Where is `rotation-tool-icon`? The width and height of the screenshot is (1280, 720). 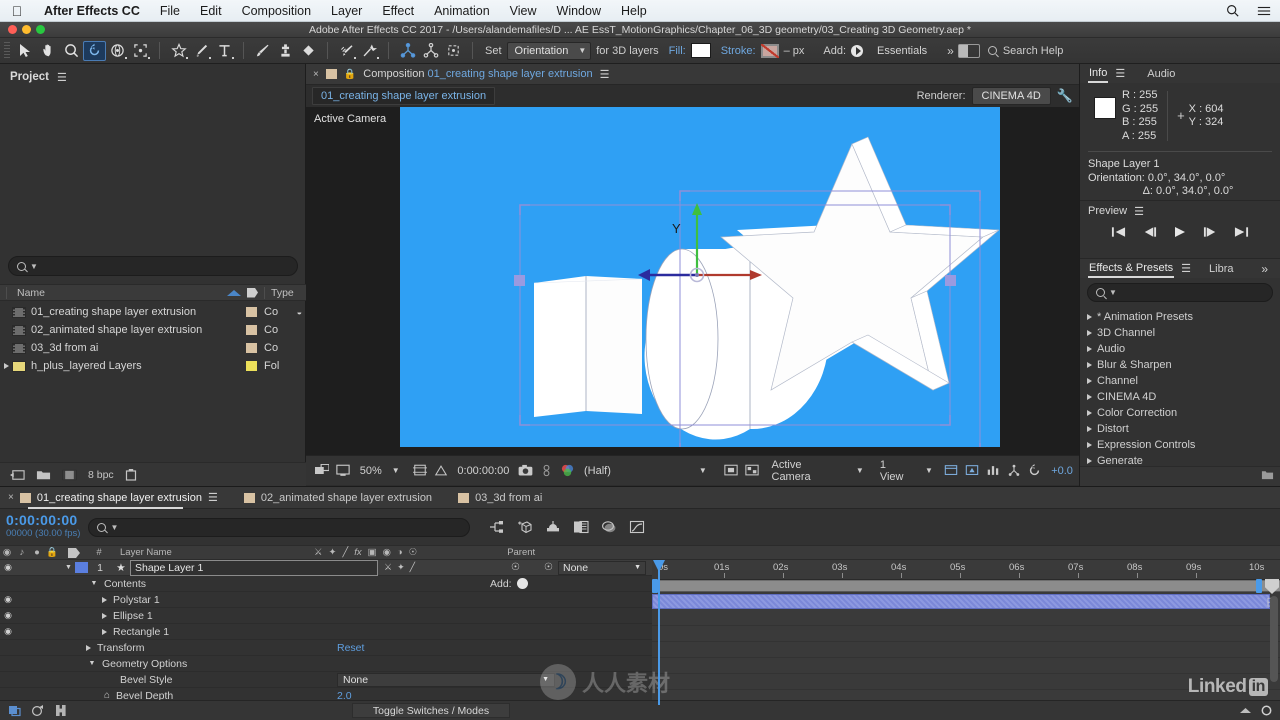
rotation-tool-icon is located at coordinates (94, 50).